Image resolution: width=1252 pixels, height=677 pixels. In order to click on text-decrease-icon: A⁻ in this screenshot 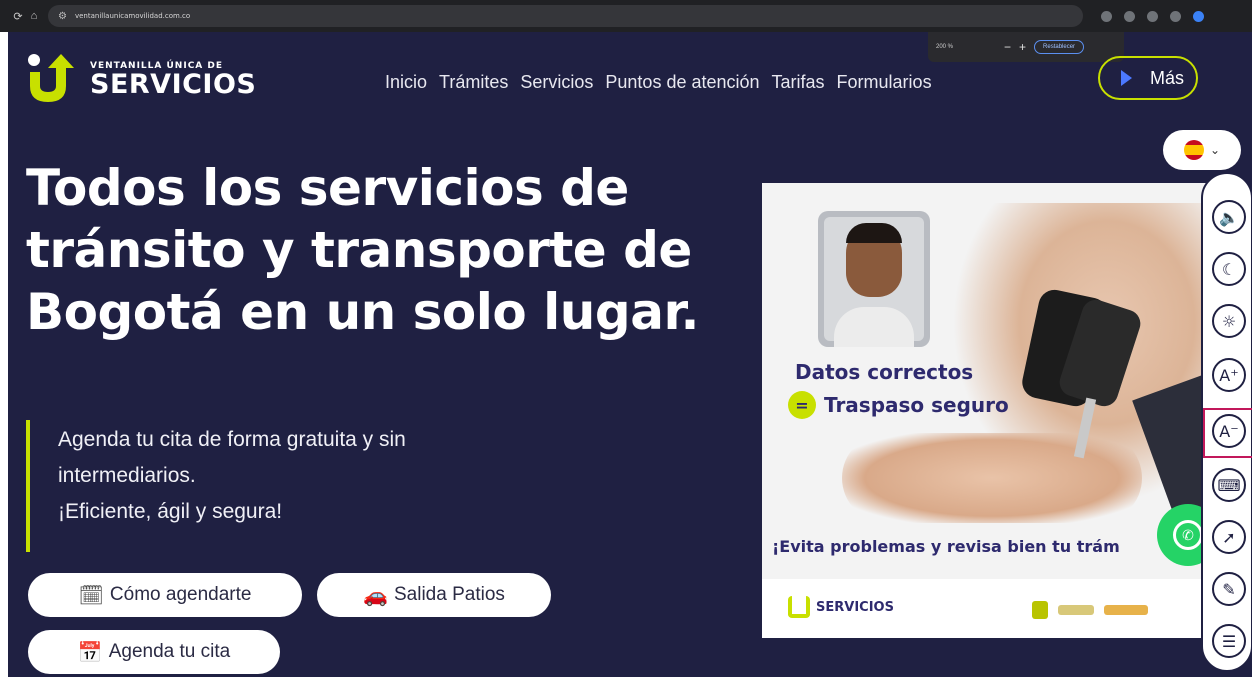, I will do `click(1229, 431)`.